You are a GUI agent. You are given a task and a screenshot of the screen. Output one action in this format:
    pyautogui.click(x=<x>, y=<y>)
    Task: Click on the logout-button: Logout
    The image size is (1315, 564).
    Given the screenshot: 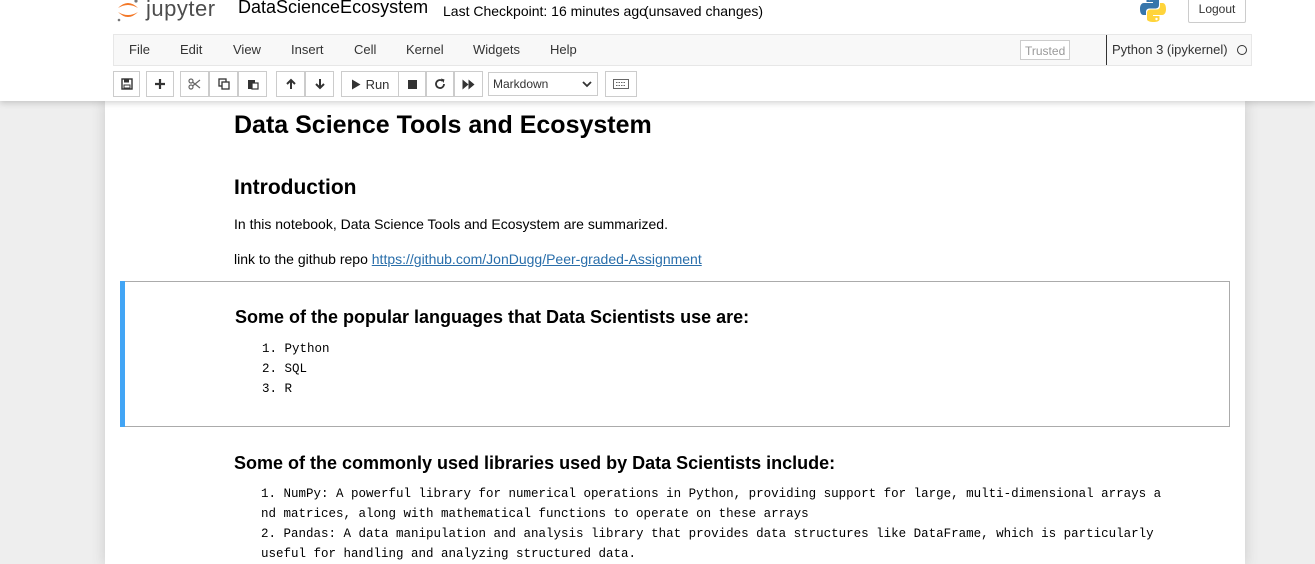 What is the action you would take?
    pyautogui.click(x=1217, y=11)
    